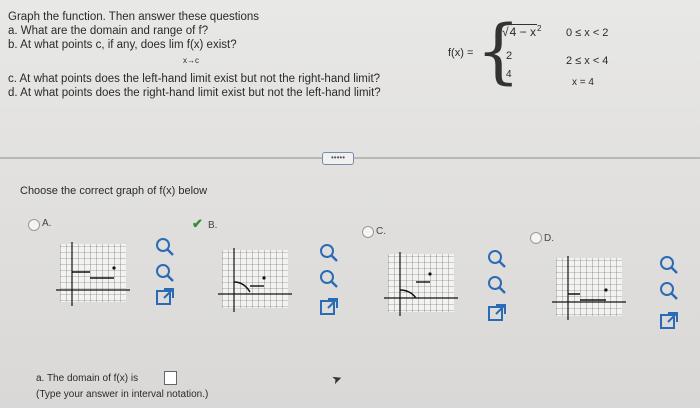 The image size is (700, 408). I want to click on graph-c-point, so click(430, 274).